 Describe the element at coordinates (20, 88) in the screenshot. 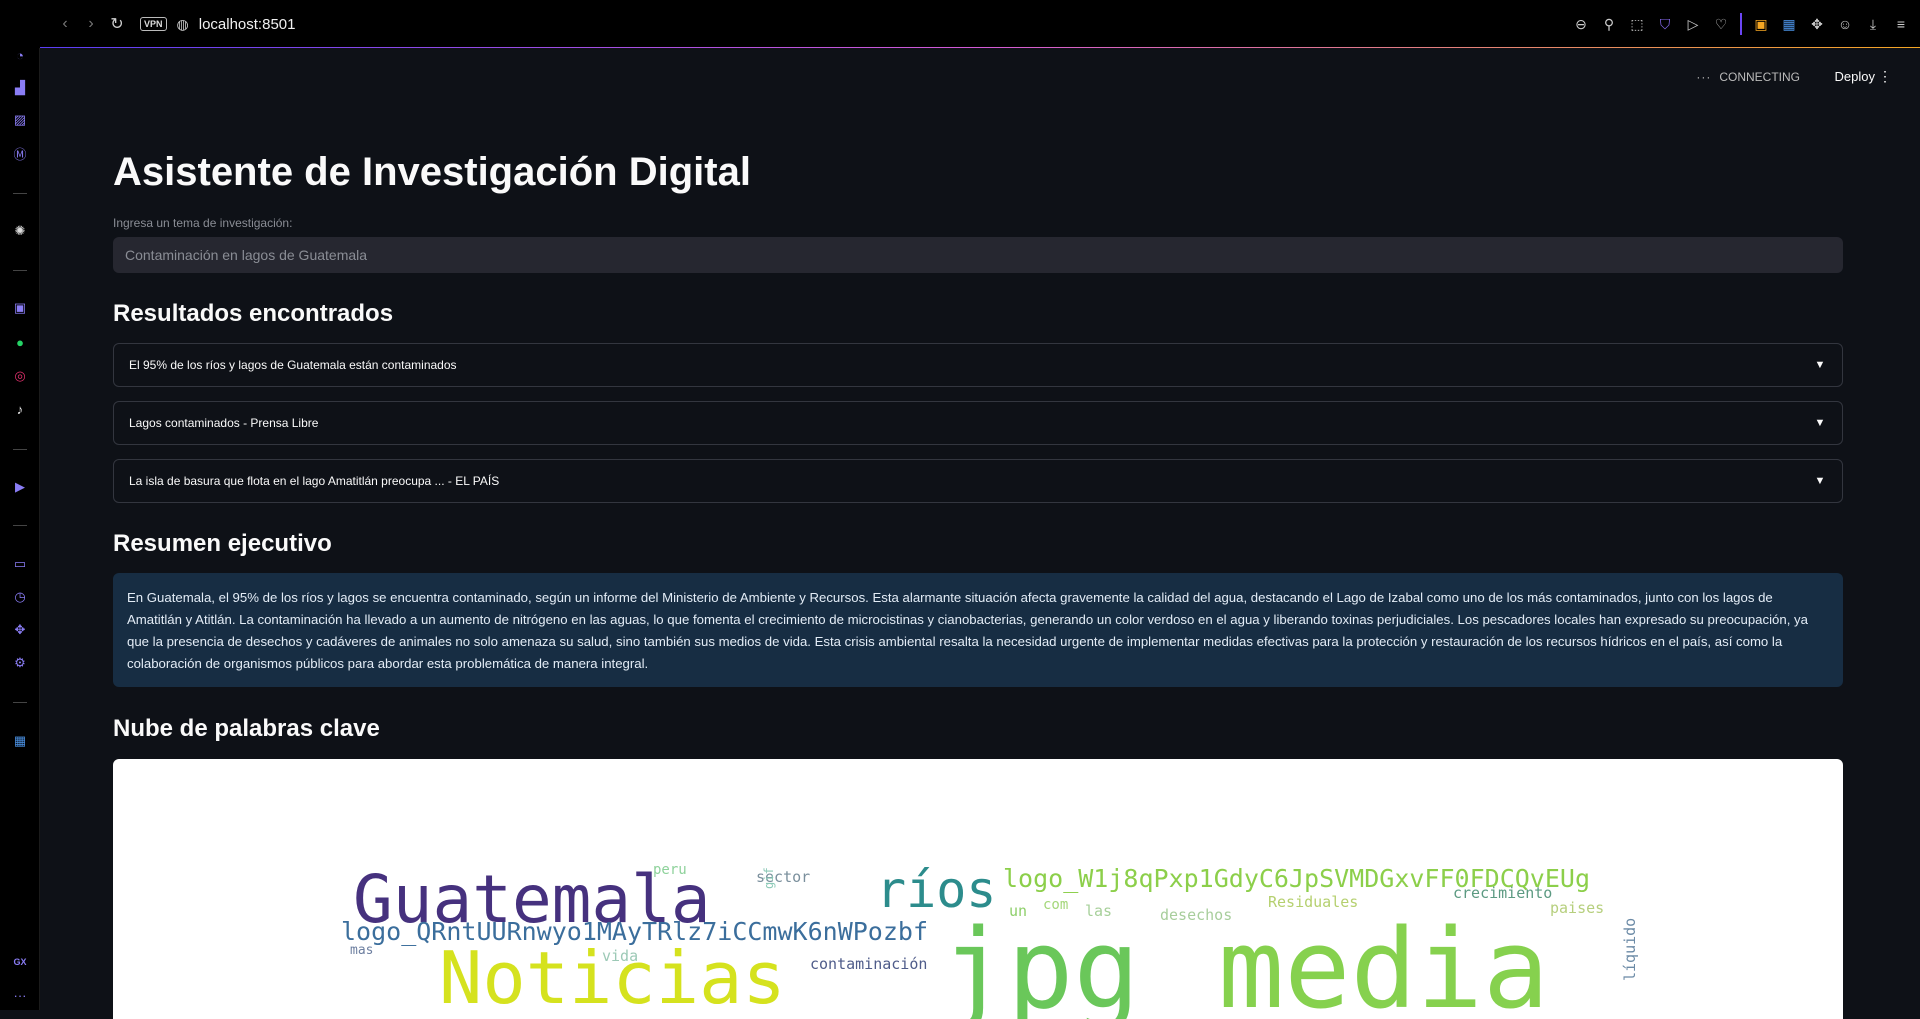

I see `workspace-icon: ▟` at that location.